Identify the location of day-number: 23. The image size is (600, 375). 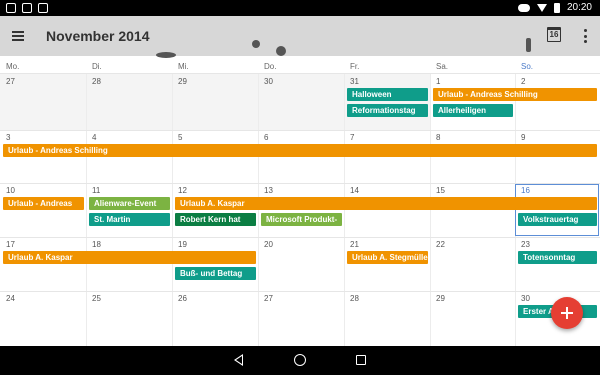
(525, 244).